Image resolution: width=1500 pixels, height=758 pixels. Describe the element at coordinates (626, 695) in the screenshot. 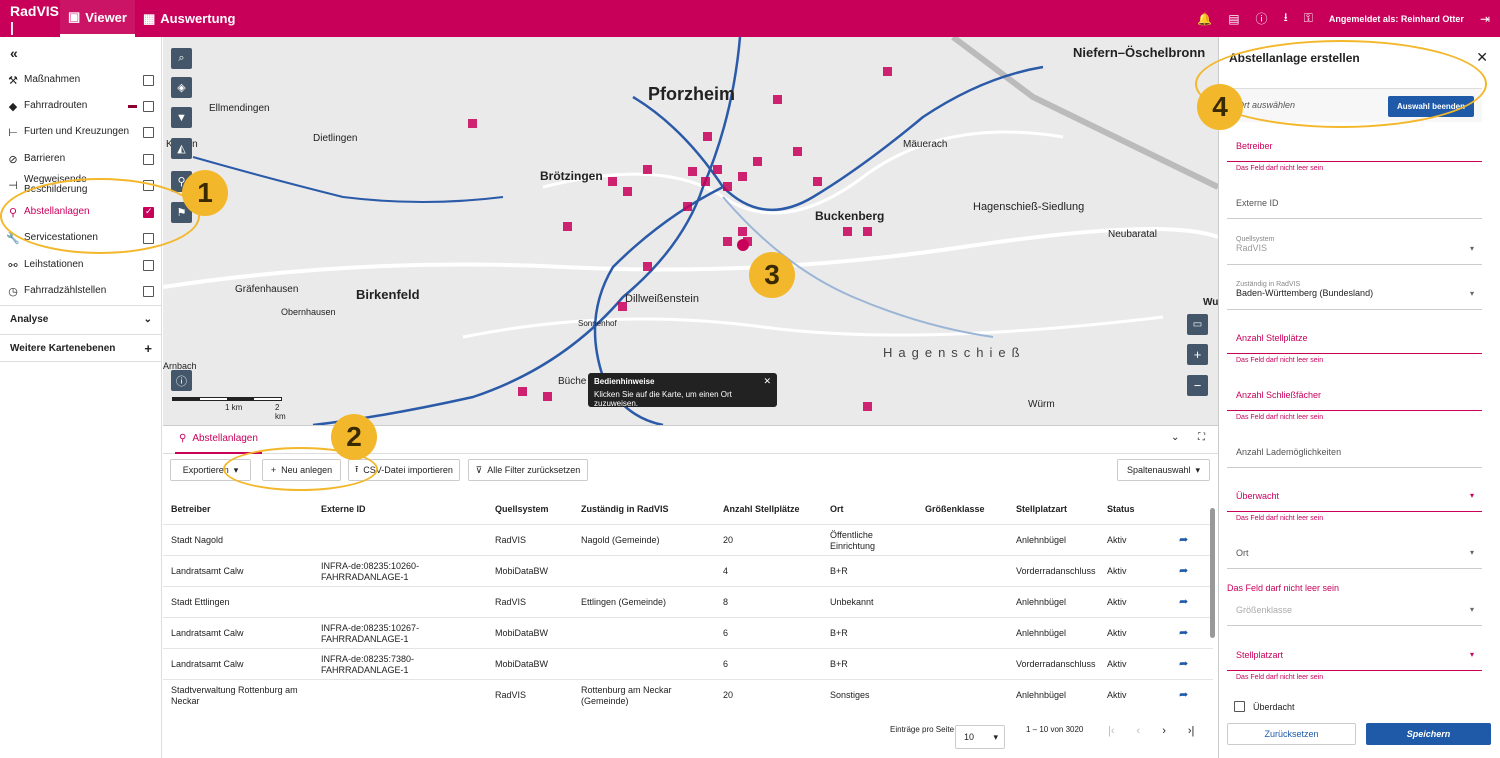

I see `table-cell: Rottenburg am Neckar (Gemeinde)` at that location.